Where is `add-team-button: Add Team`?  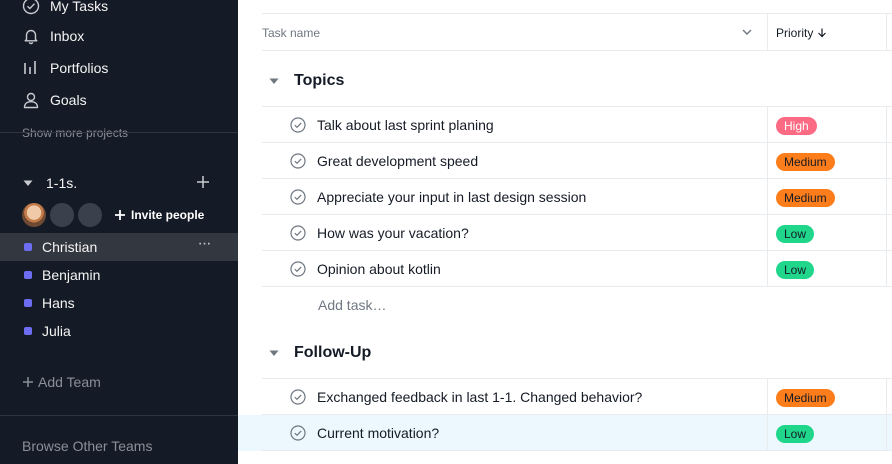
add-team-button: Add Team is located at coordinates (61, 382).